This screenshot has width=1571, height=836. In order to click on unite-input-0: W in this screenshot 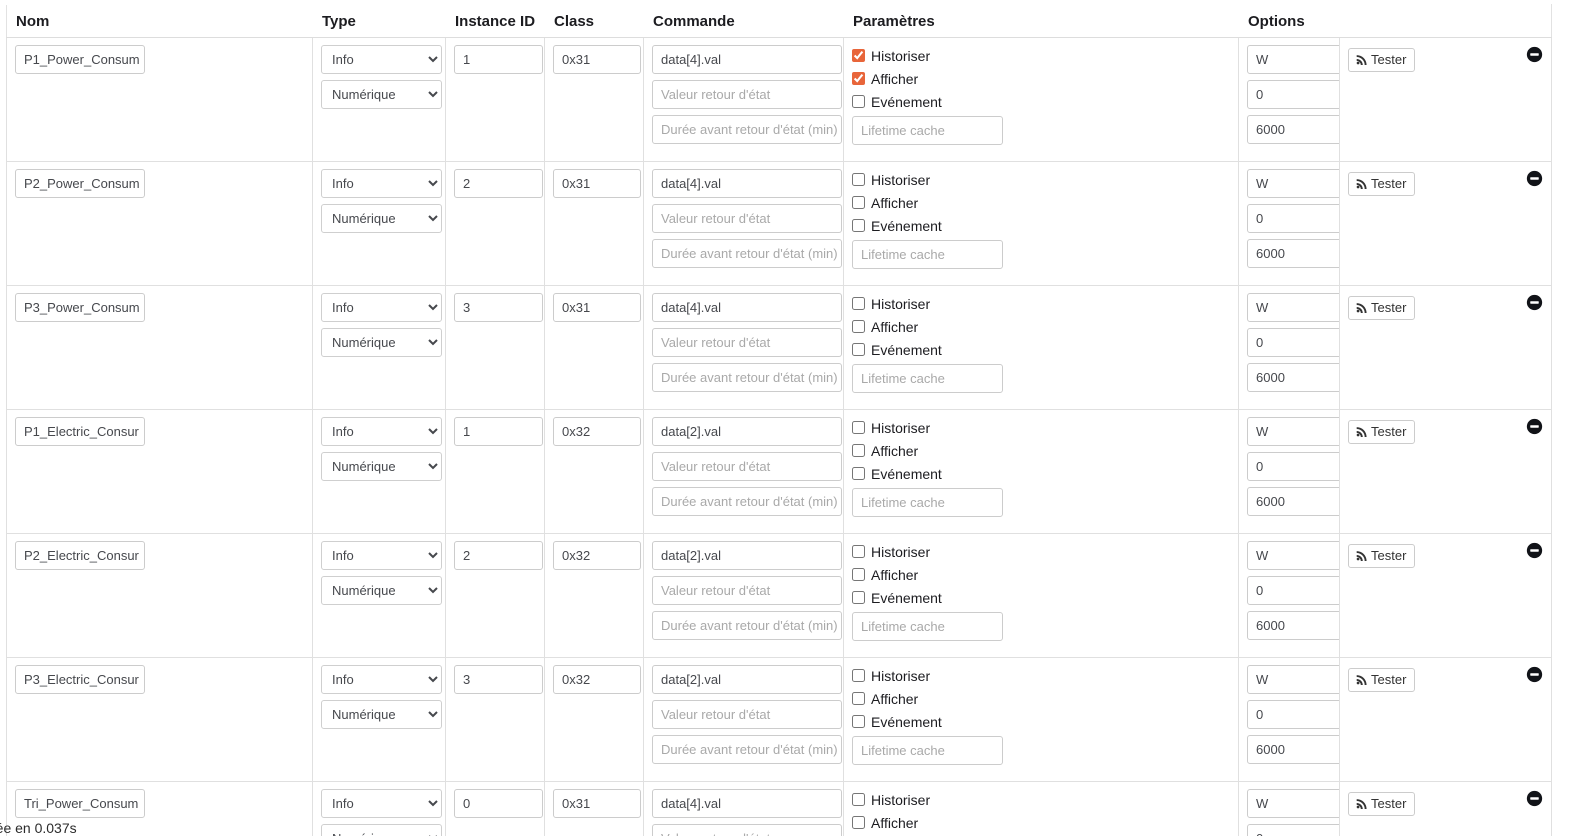, I will do `click(1296, 59)`.